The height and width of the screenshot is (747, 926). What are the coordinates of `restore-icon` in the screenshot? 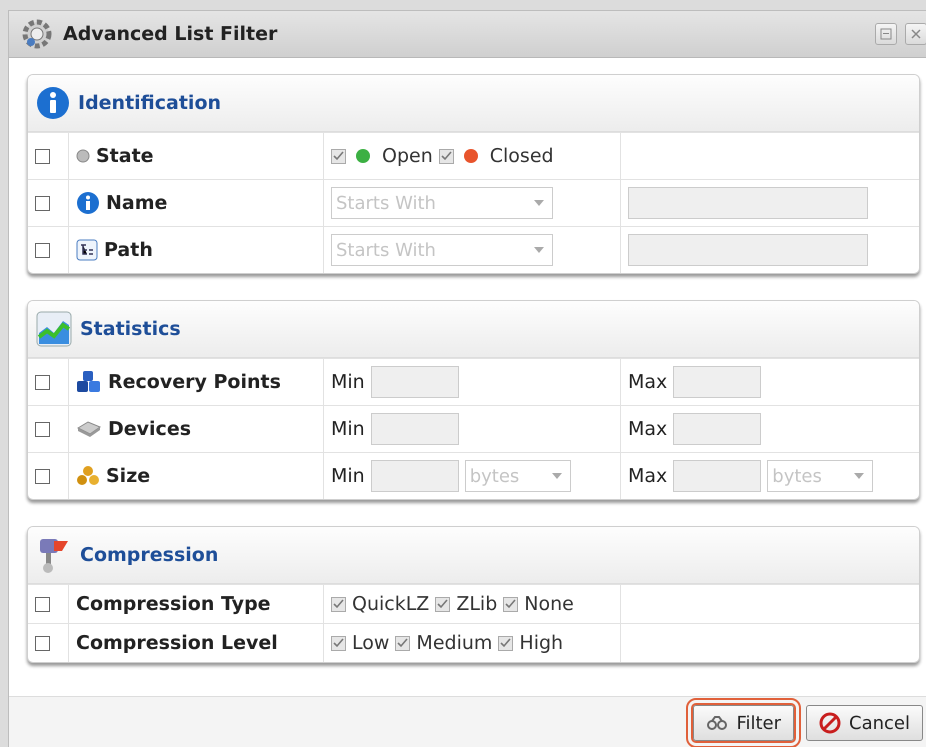 It's located at (886, 34).